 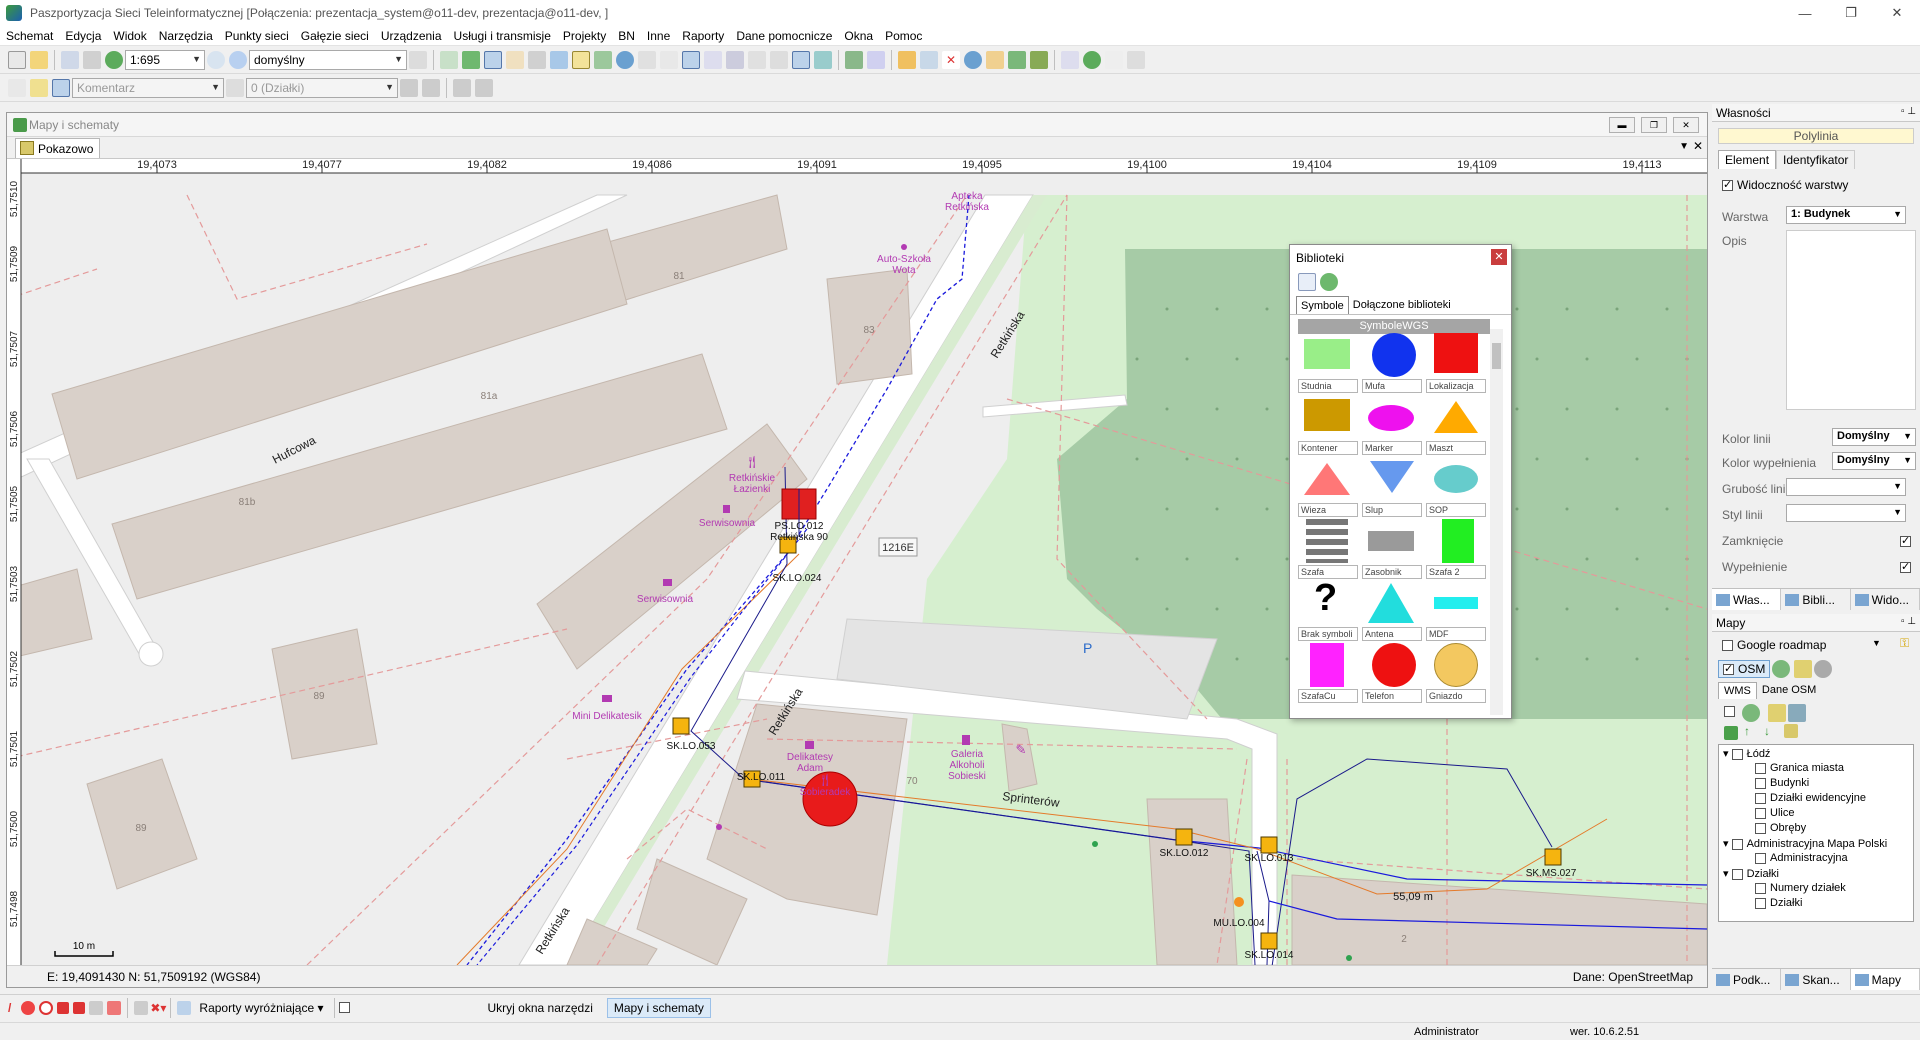 What do you see at coordinates (235, 88) in the screenshot?
I see `lock-icon` at bounding box center [235, 88].